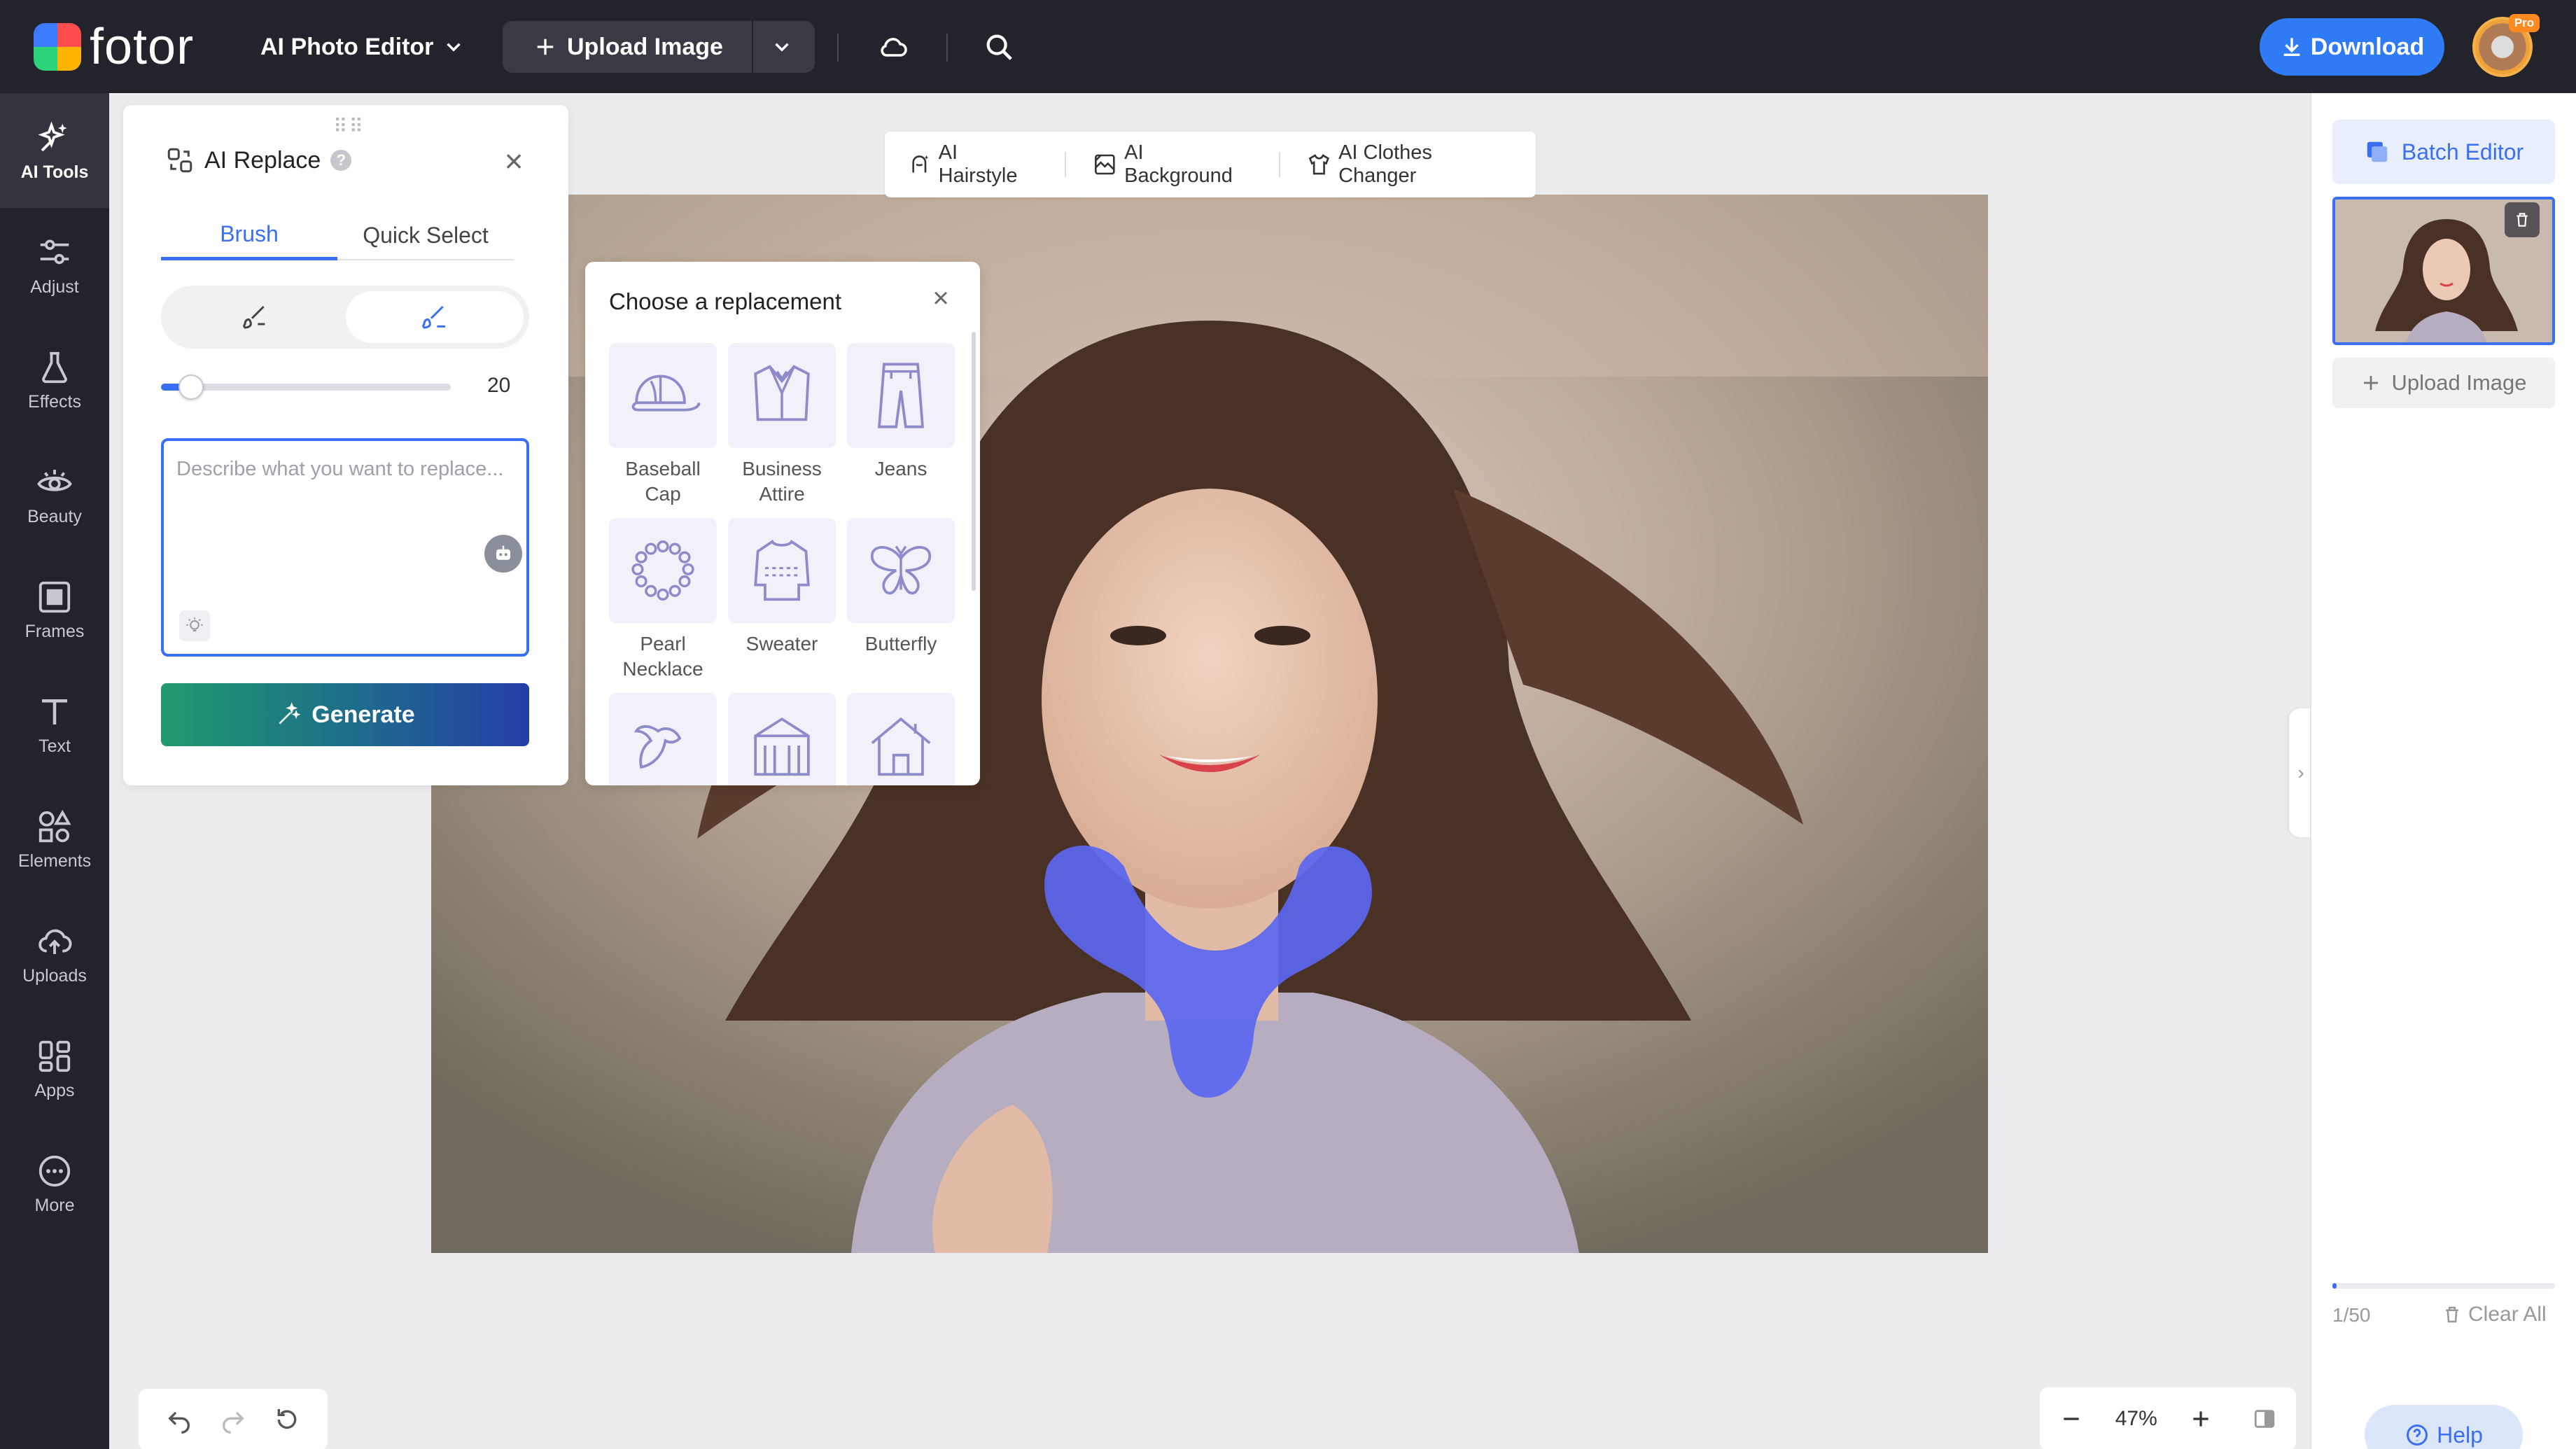 Image resolution: width=2576 pixels, height=1449 pixels. What do you see at coordinates (54, 631) in the screenshot?
I see `sidebar-item-label: Frames` at bounding box center [54, 631].